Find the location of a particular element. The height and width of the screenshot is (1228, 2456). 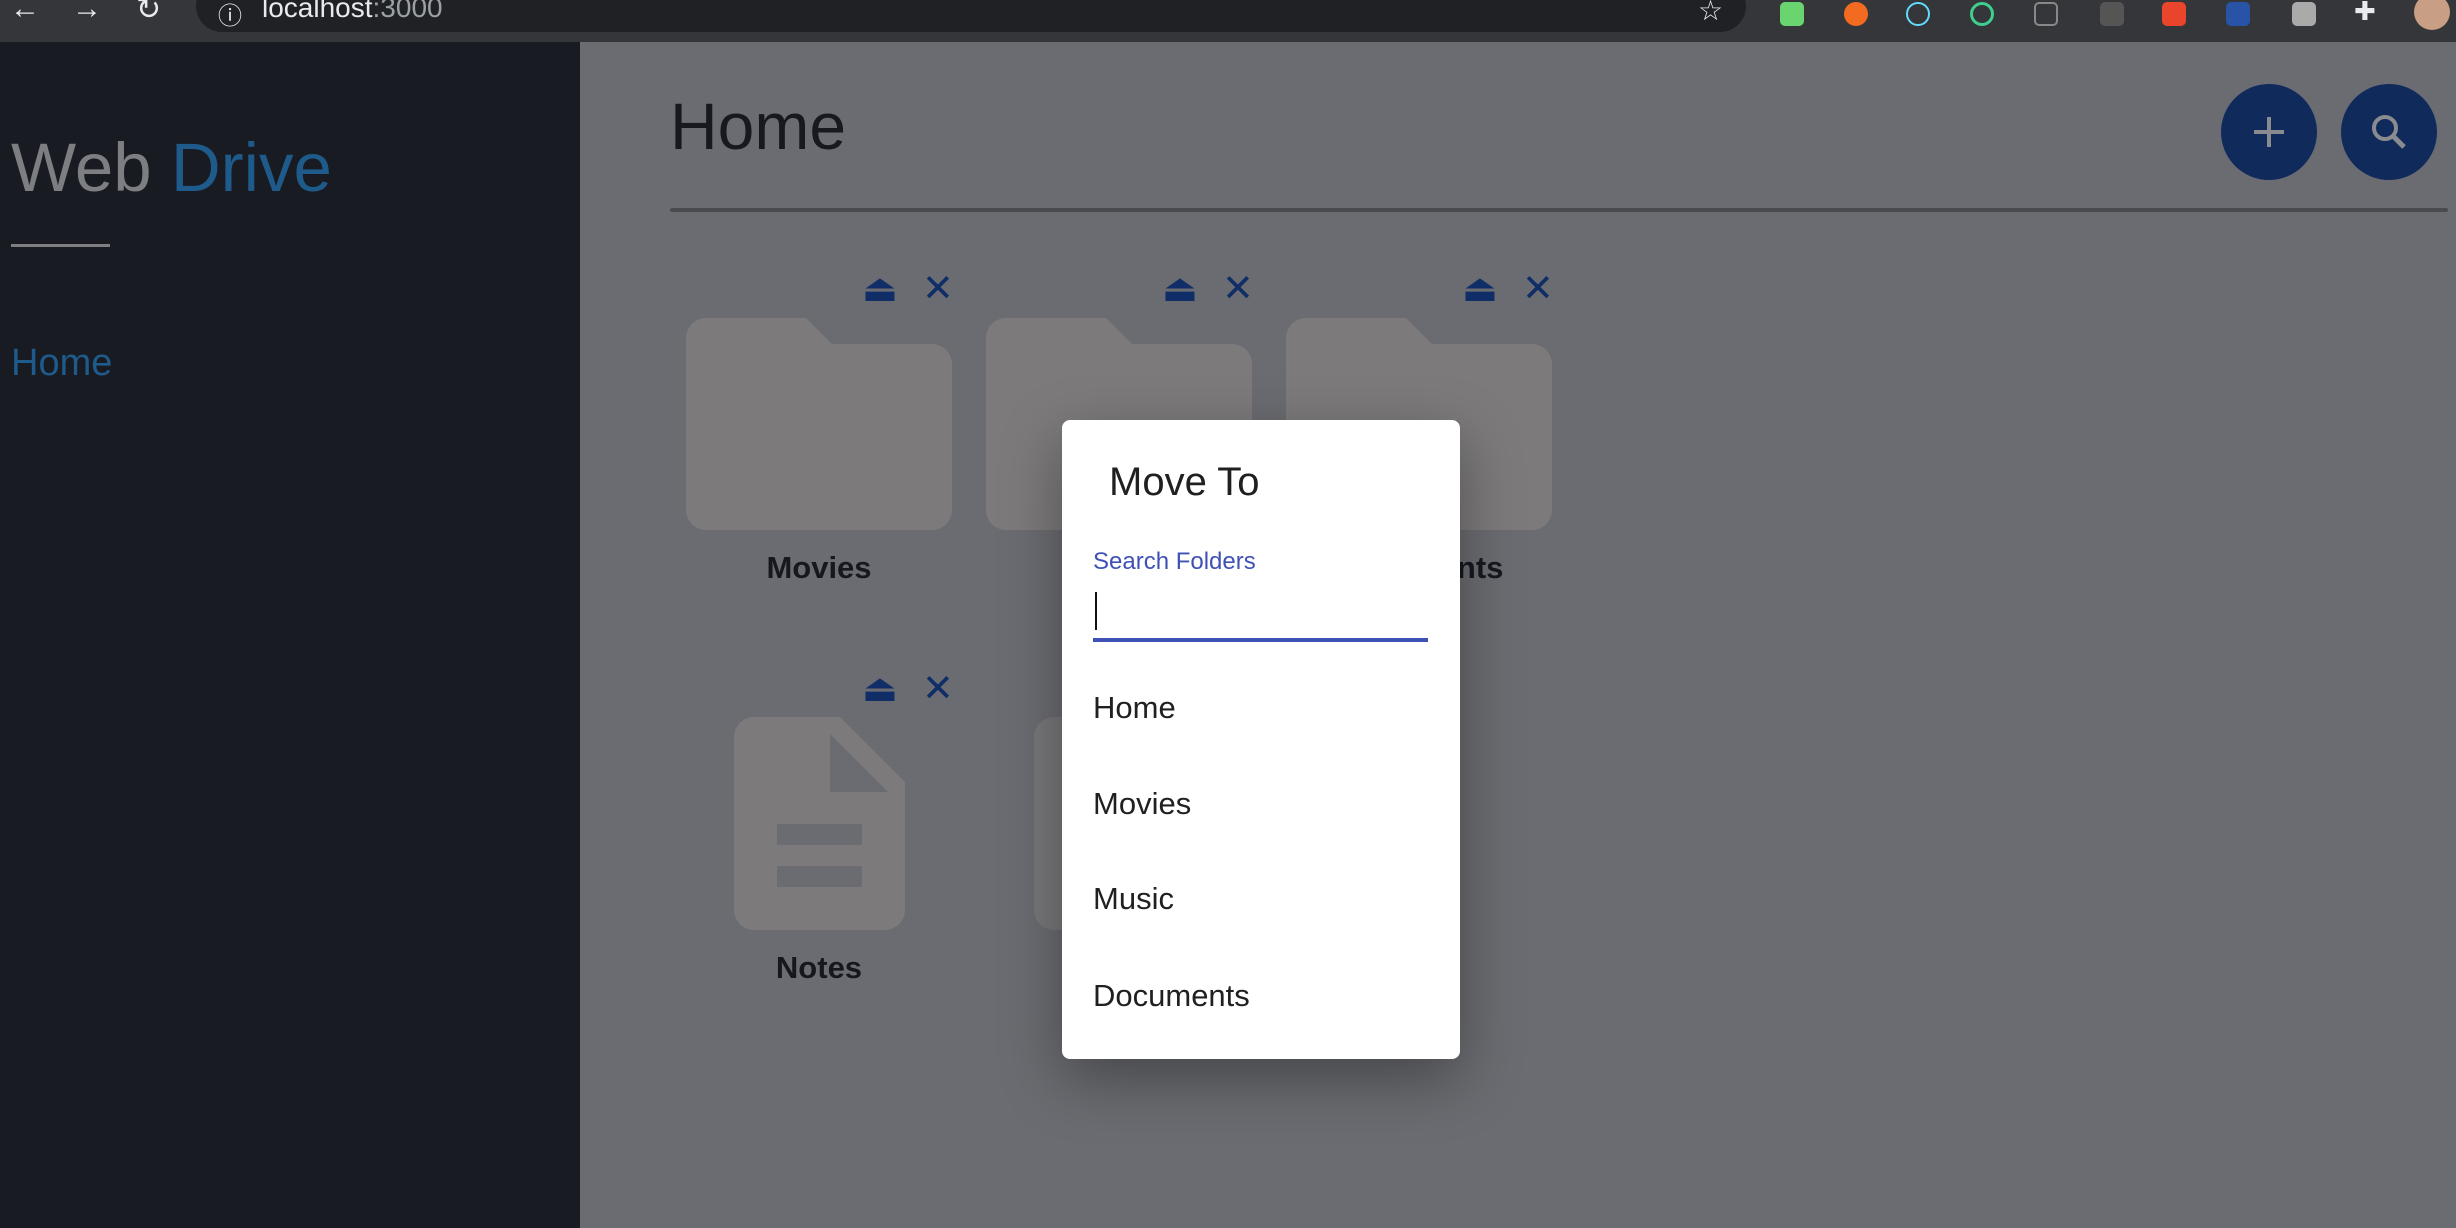

title-divider is located at coordinates (1559, 210).